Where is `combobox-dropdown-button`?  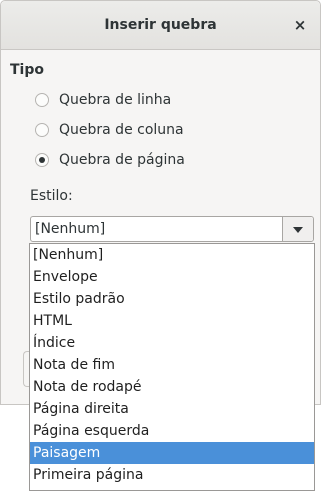
combobox-dropdown-button is located at coordinates (297, 229).